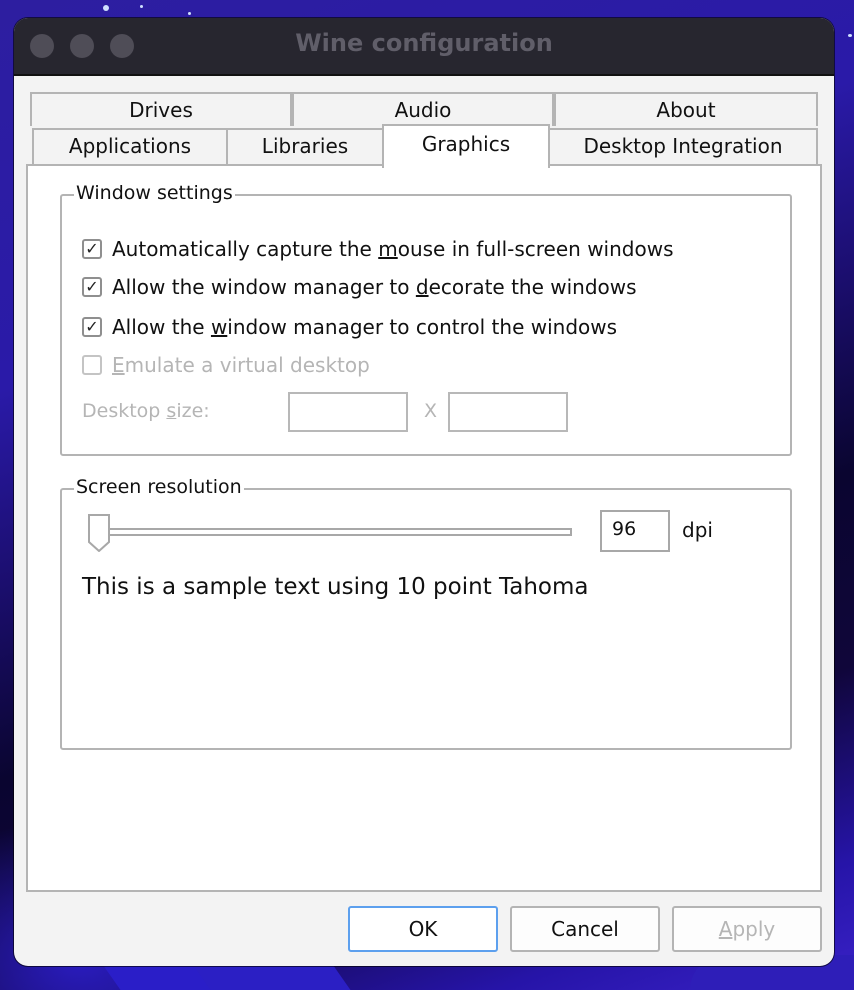 This screenshot has width=854, height=990. What do you see at coordinates (154, 193) in the screenshot?
I see `window-settings-label: Window settings` at bounding box center [154, 193].